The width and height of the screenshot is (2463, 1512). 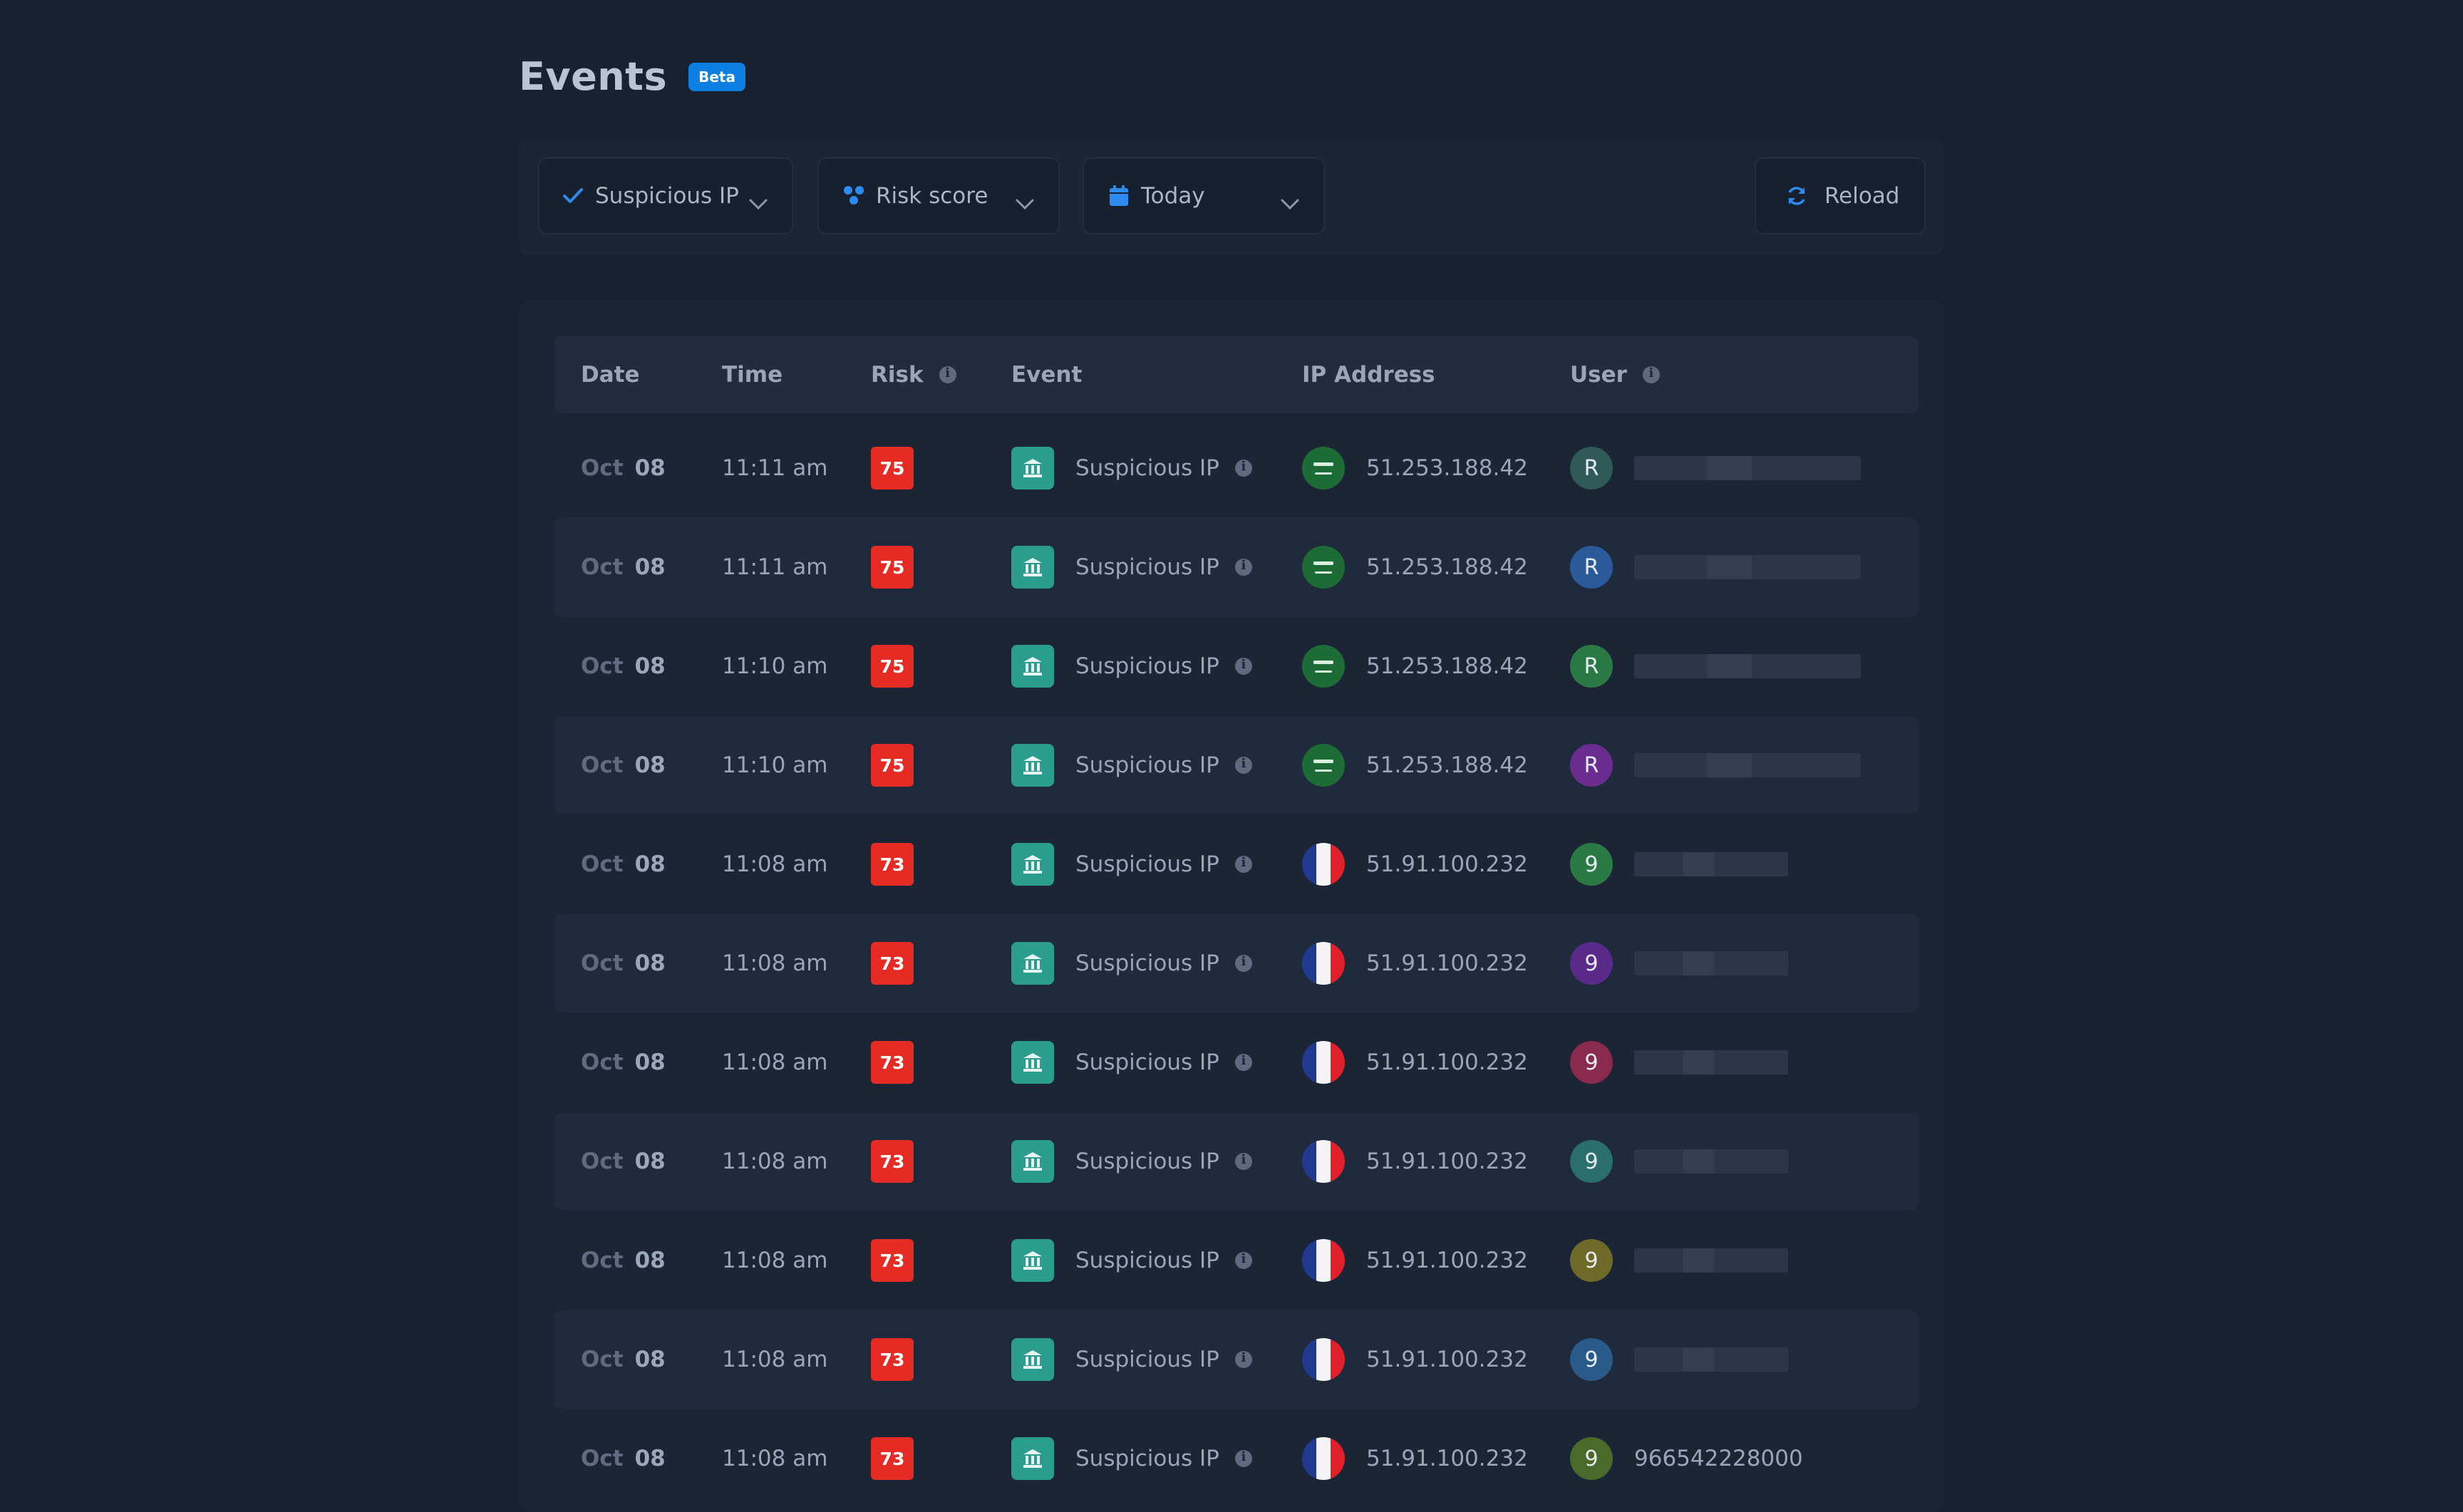 I want to click on calendar-icon, so click(x=1119, y=196).